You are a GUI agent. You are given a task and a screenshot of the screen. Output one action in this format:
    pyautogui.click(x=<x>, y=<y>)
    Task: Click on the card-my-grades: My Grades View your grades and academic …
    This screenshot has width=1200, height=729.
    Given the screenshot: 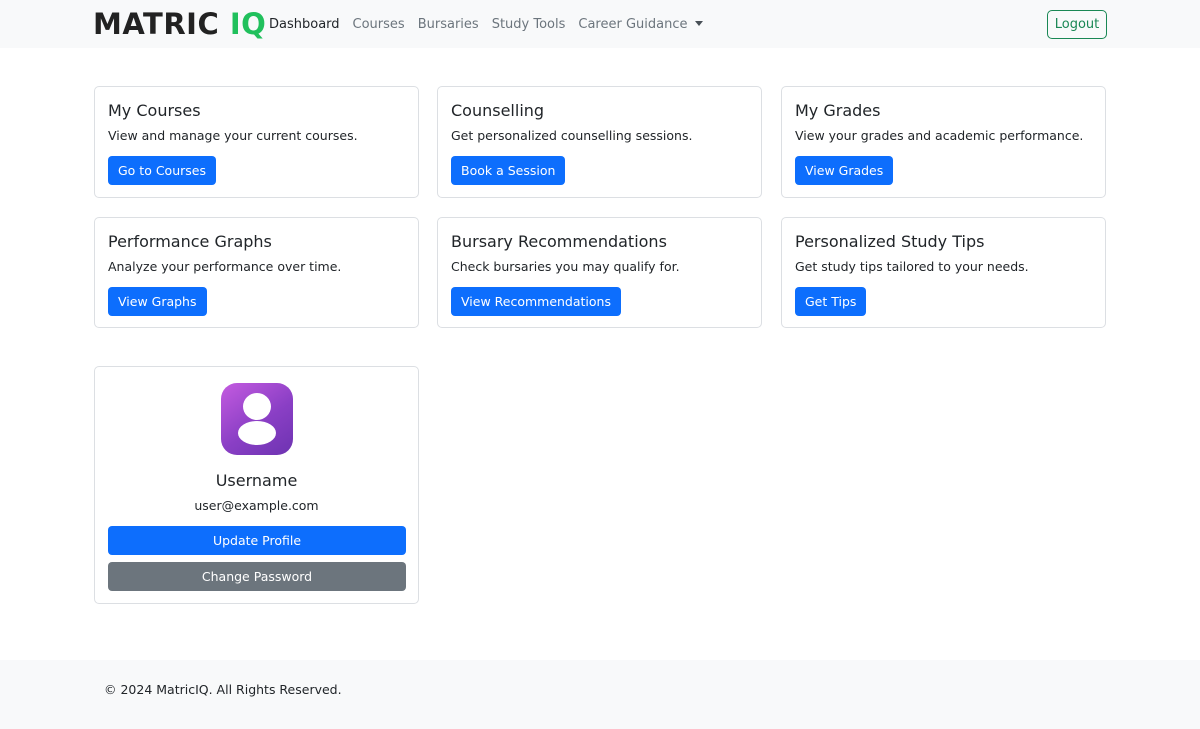 What is the action you would take?
    pyautogui.click(x=943, y=142)
    